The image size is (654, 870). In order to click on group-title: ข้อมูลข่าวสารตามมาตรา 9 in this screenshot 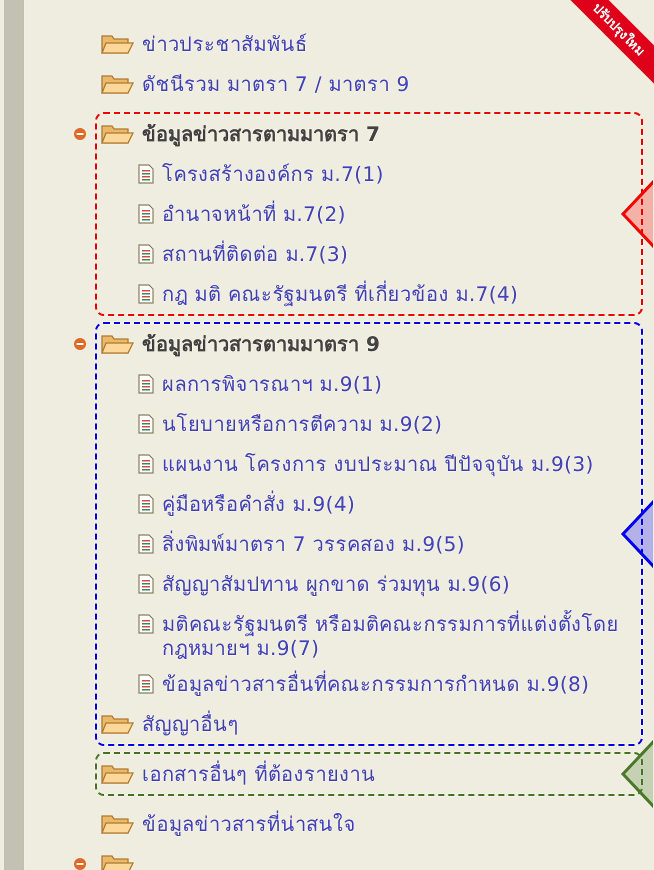, I will do `click(261, 344)`.